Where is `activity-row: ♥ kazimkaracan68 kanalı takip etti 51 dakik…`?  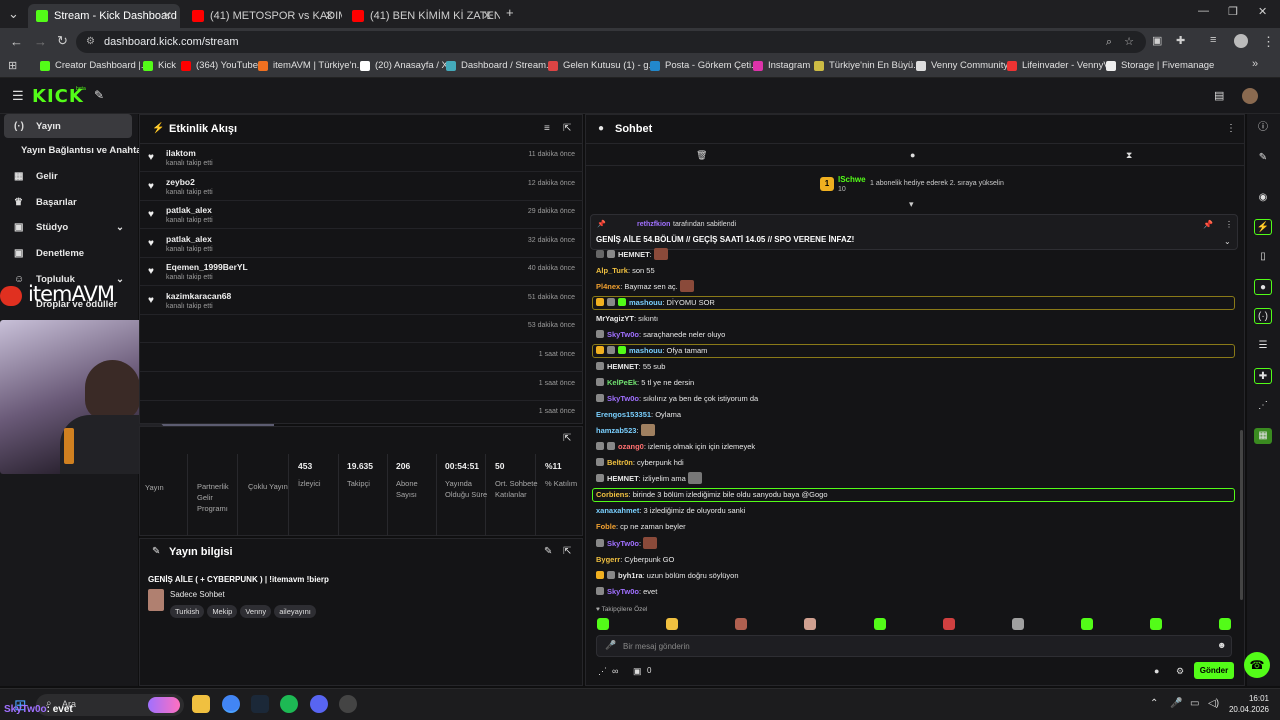 activity-row: ♥ kazimkaracan68 kanalı takip etti 51 dakik… is located at coordinates (361, 301).